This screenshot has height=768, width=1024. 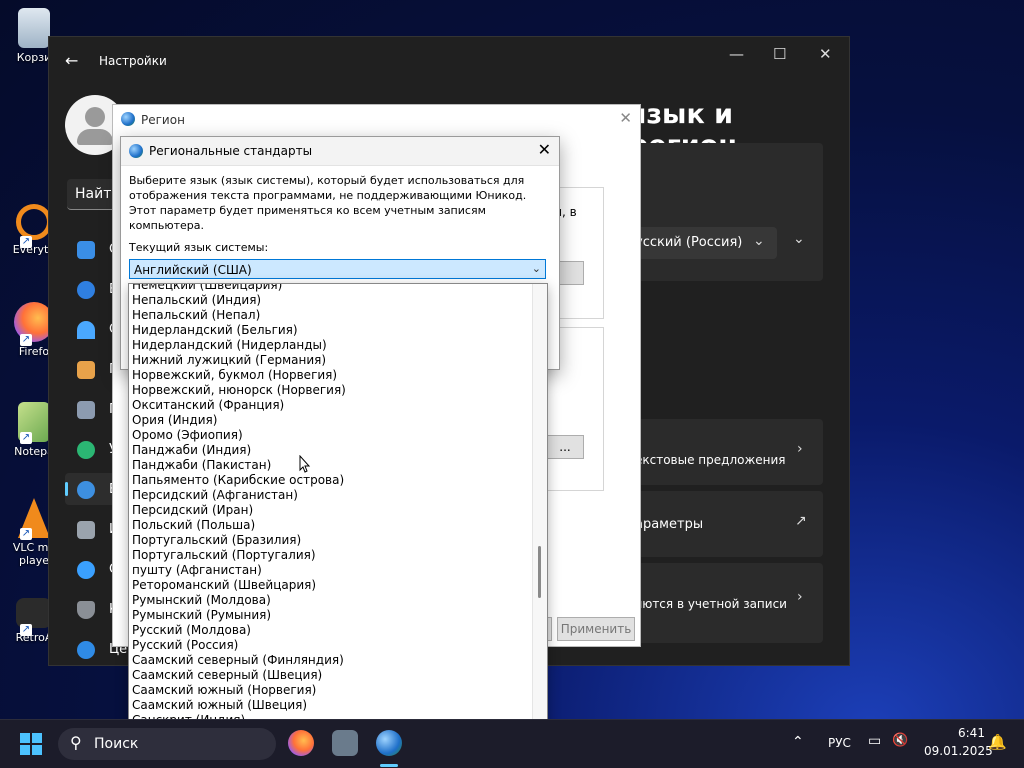 I want to click on system-icon, so click(x=86, y=250).